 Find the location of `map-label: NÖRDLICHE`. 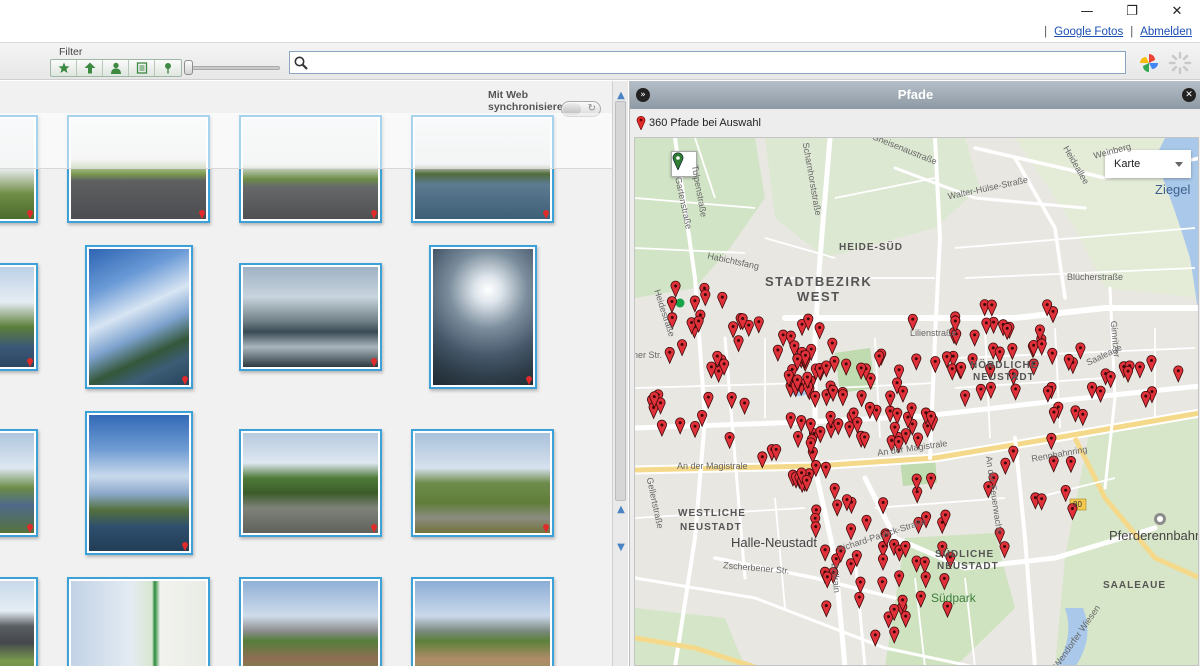

map-label: NÖRDLICHE is located at coordinates (1004, 365).